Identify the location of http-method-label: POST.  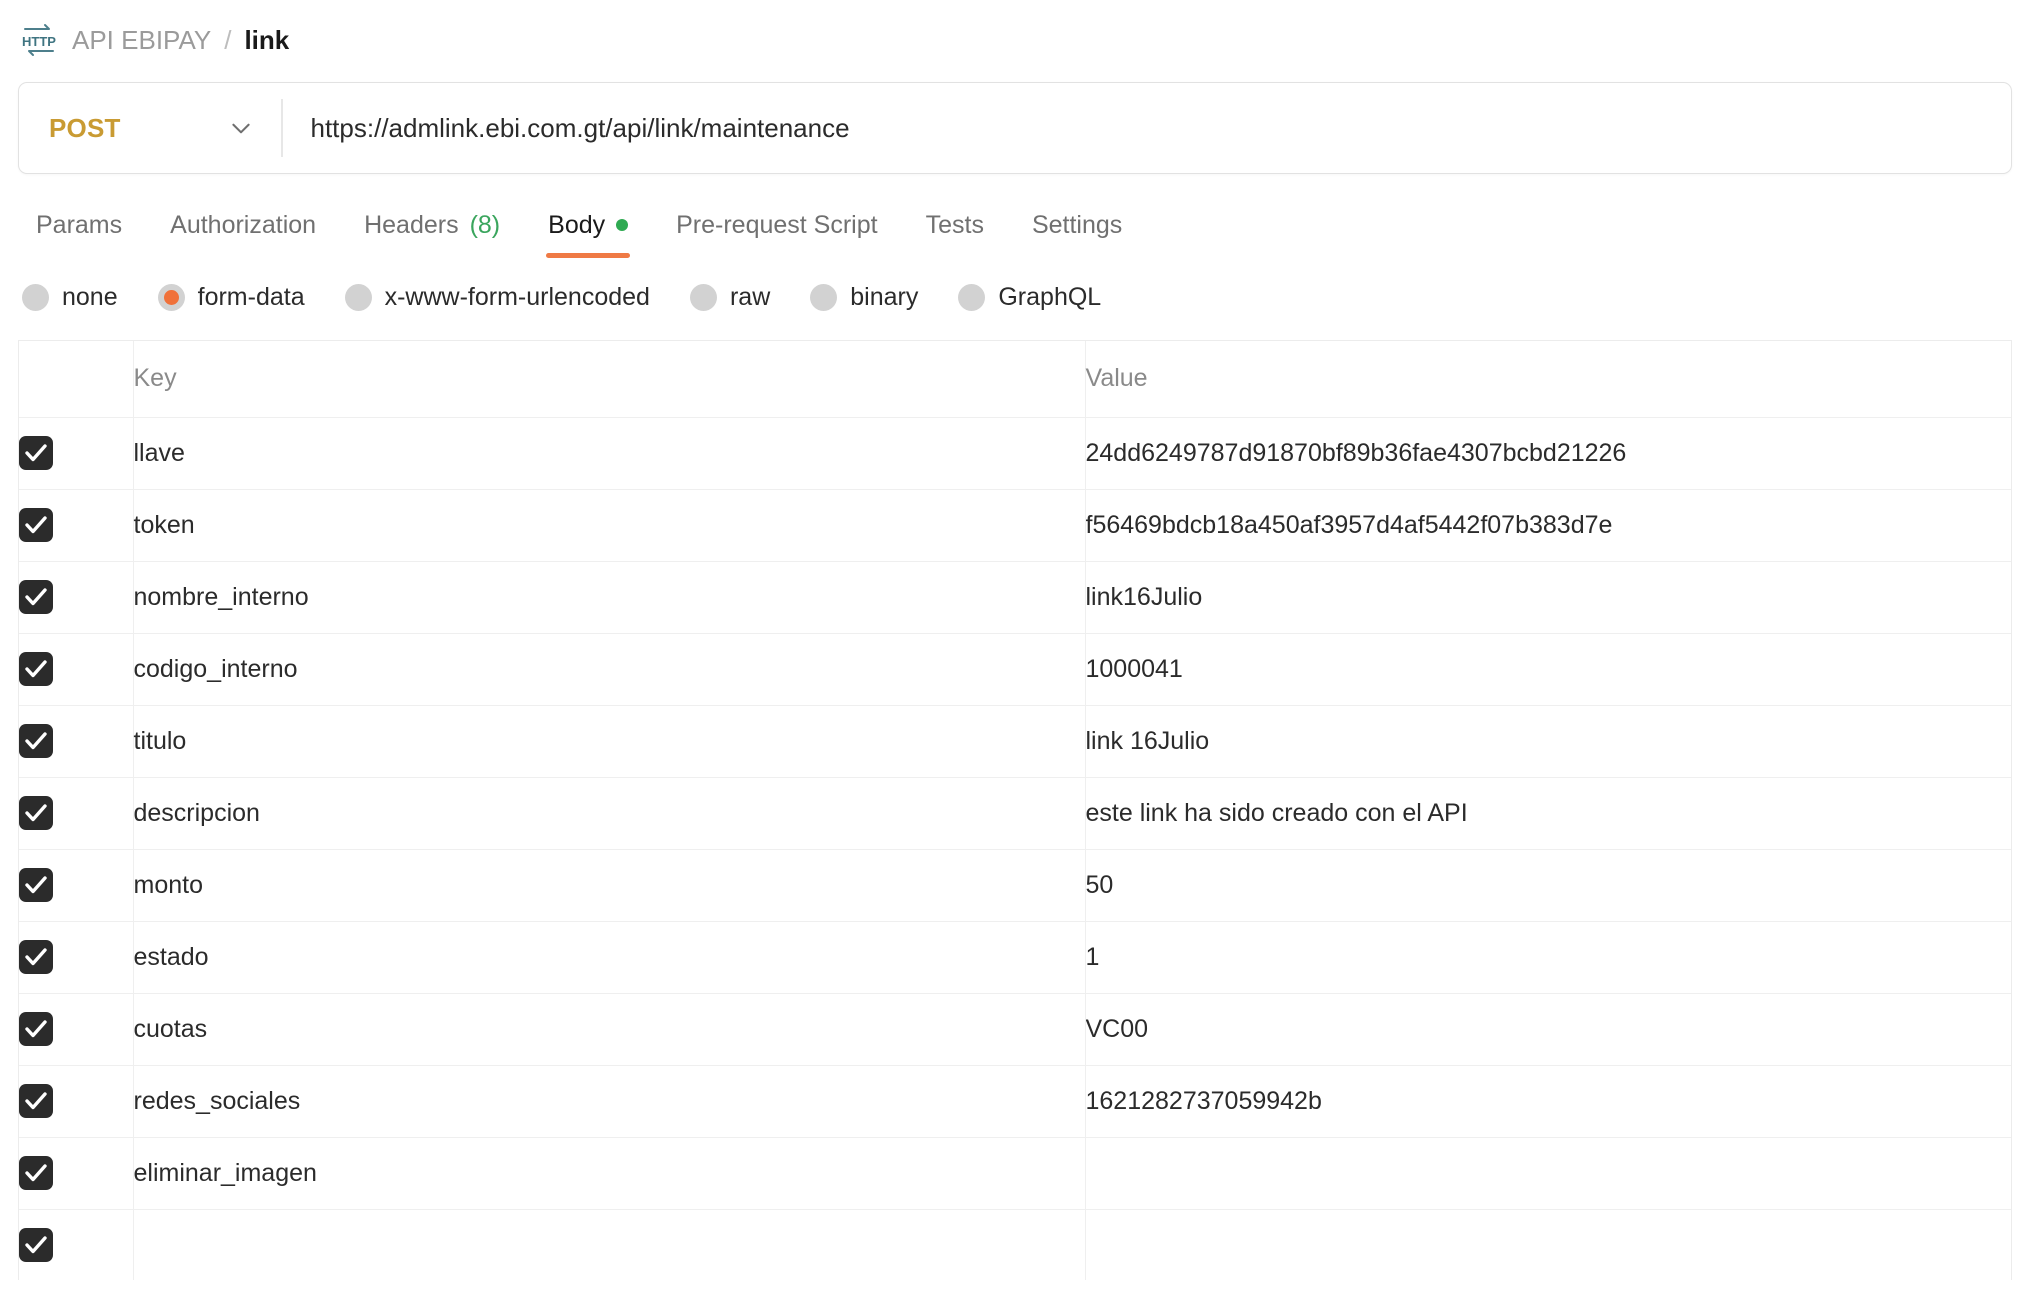
(85, 127).